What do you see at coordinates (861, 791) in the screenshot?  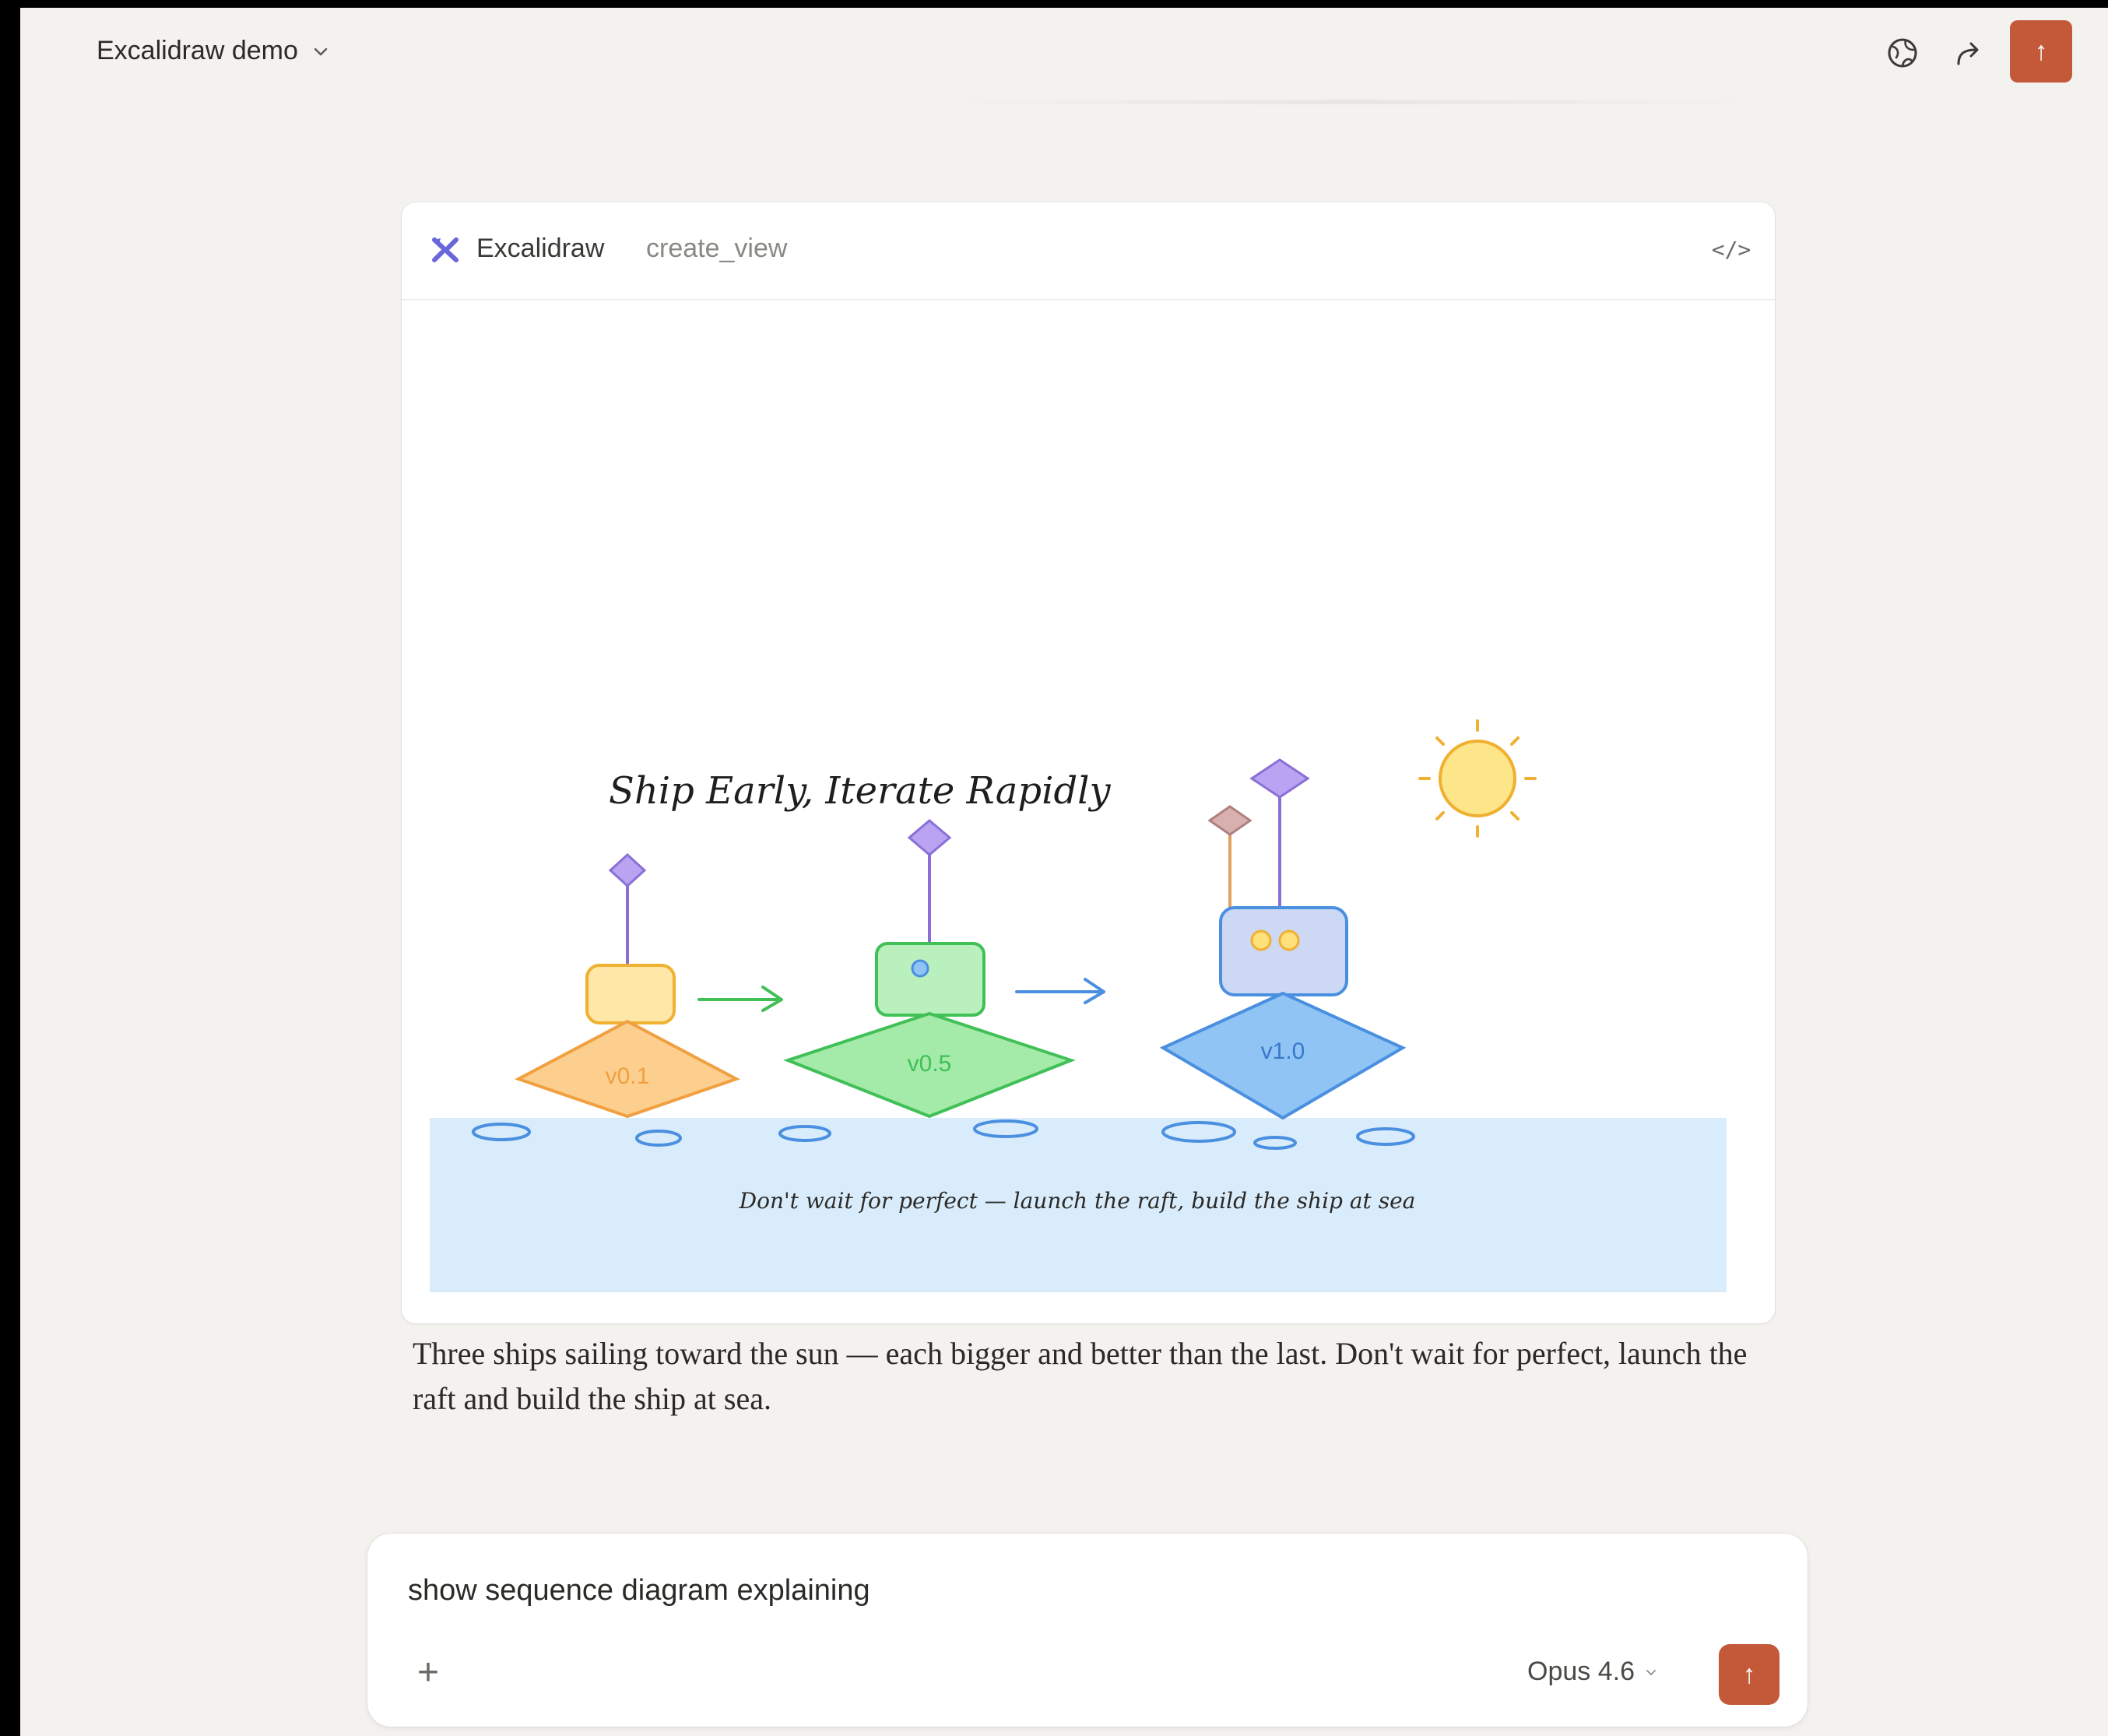 I see `drawing-title: Ship Early, Iterate Rapidly` at bounding box center [861, 791].